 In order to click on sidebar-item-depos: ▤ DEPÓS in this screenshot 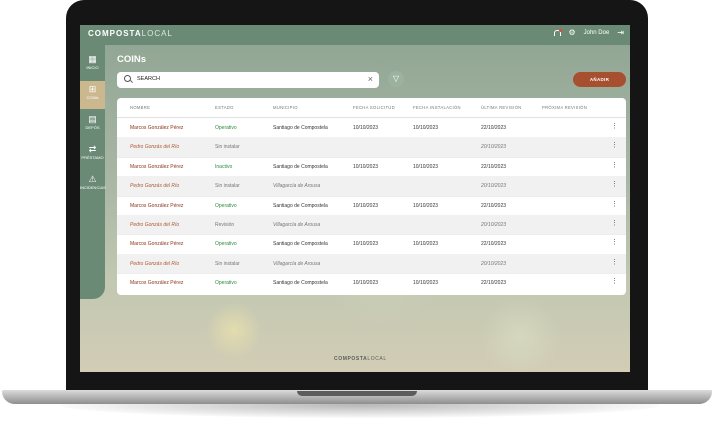, I will do `click(92, 125)`.